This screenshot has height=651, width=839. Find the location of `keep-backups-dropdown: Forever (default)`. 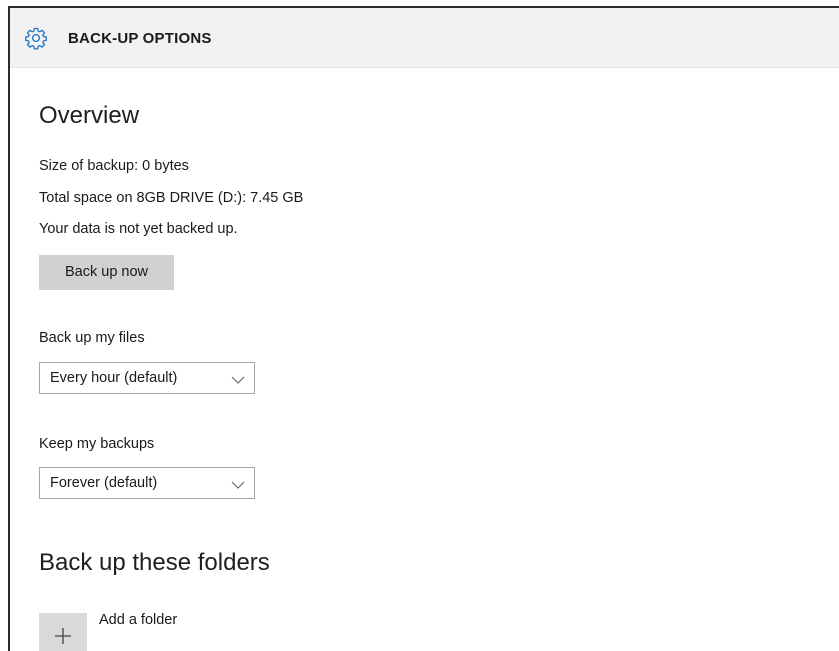

keep-backups-dropdown: Forever (default) is located at coordinates (147, 483).